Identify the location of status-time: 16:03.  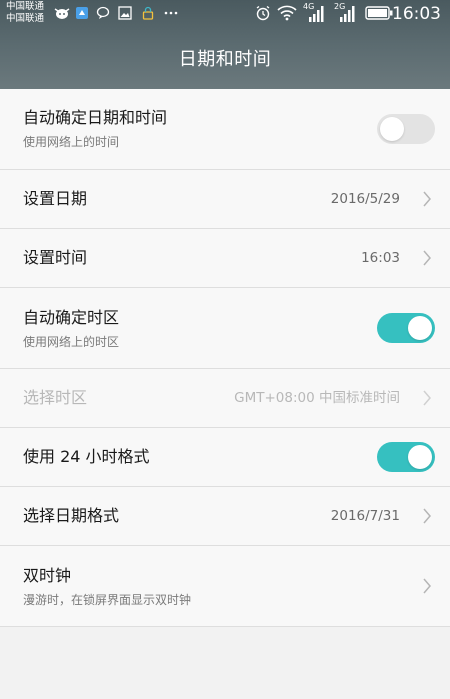
(416, 14).